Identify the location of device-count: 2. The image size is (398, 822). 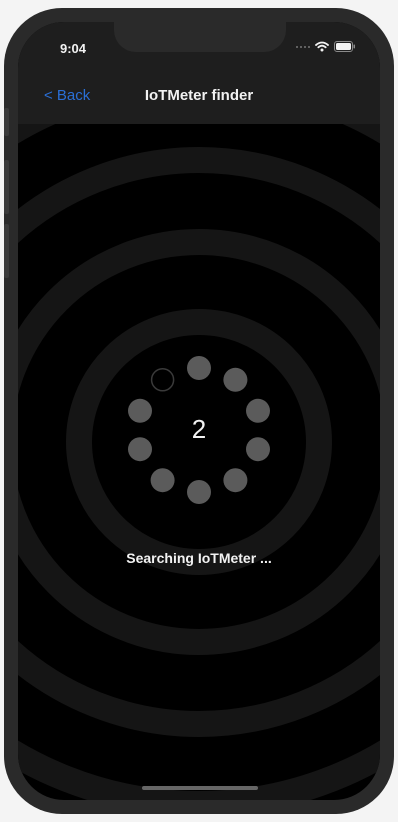
(199, 429).